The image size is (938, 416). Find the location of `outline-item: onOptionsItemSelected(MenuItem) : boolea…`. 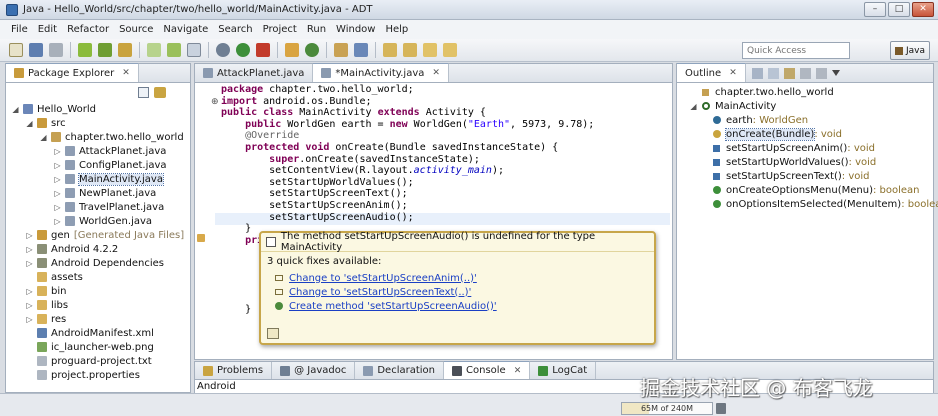

outline-item: onOptionsItemSelected(MenuItem) : boolea… is located at coordinates (811, 204).